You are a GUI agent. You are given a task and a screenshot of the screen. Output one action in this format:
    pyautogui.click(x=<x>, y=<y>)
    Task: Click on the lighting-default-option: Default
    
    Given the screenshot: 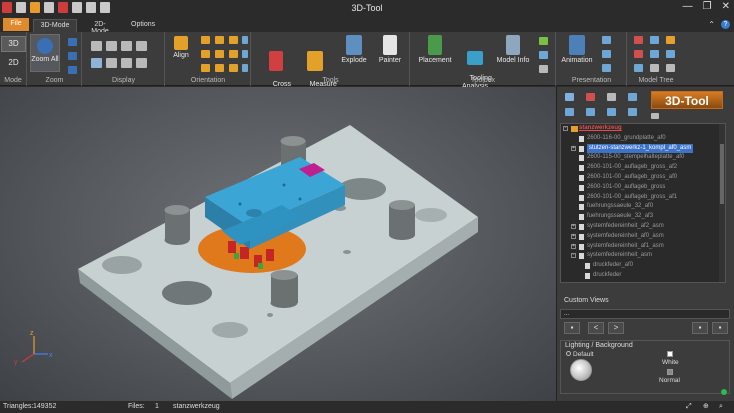 What is the action you would take?
    pyautogui.click(x=580, y=354)
    